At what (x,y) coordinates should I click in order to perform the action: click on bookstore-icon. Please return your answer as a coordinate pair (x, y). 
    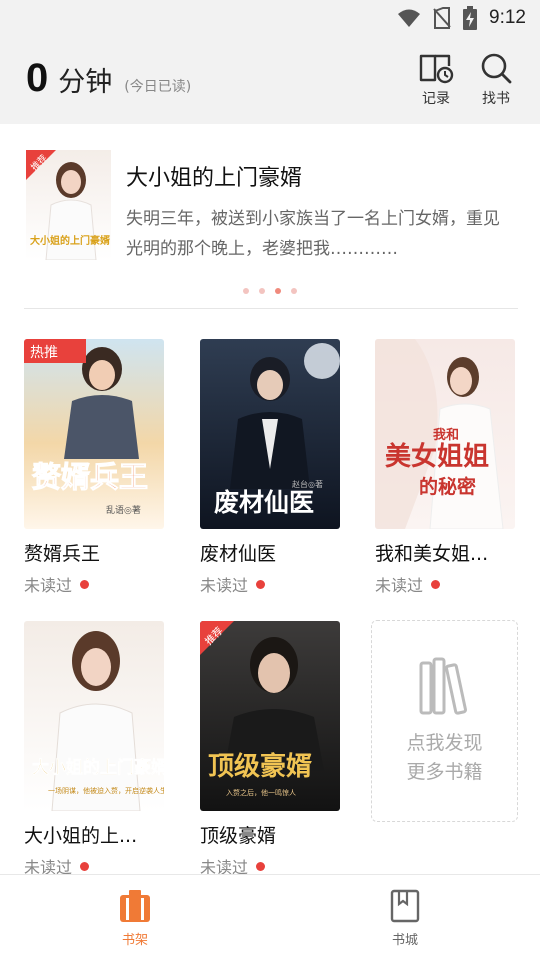
    Looking at the image, I should click on (405, 906).